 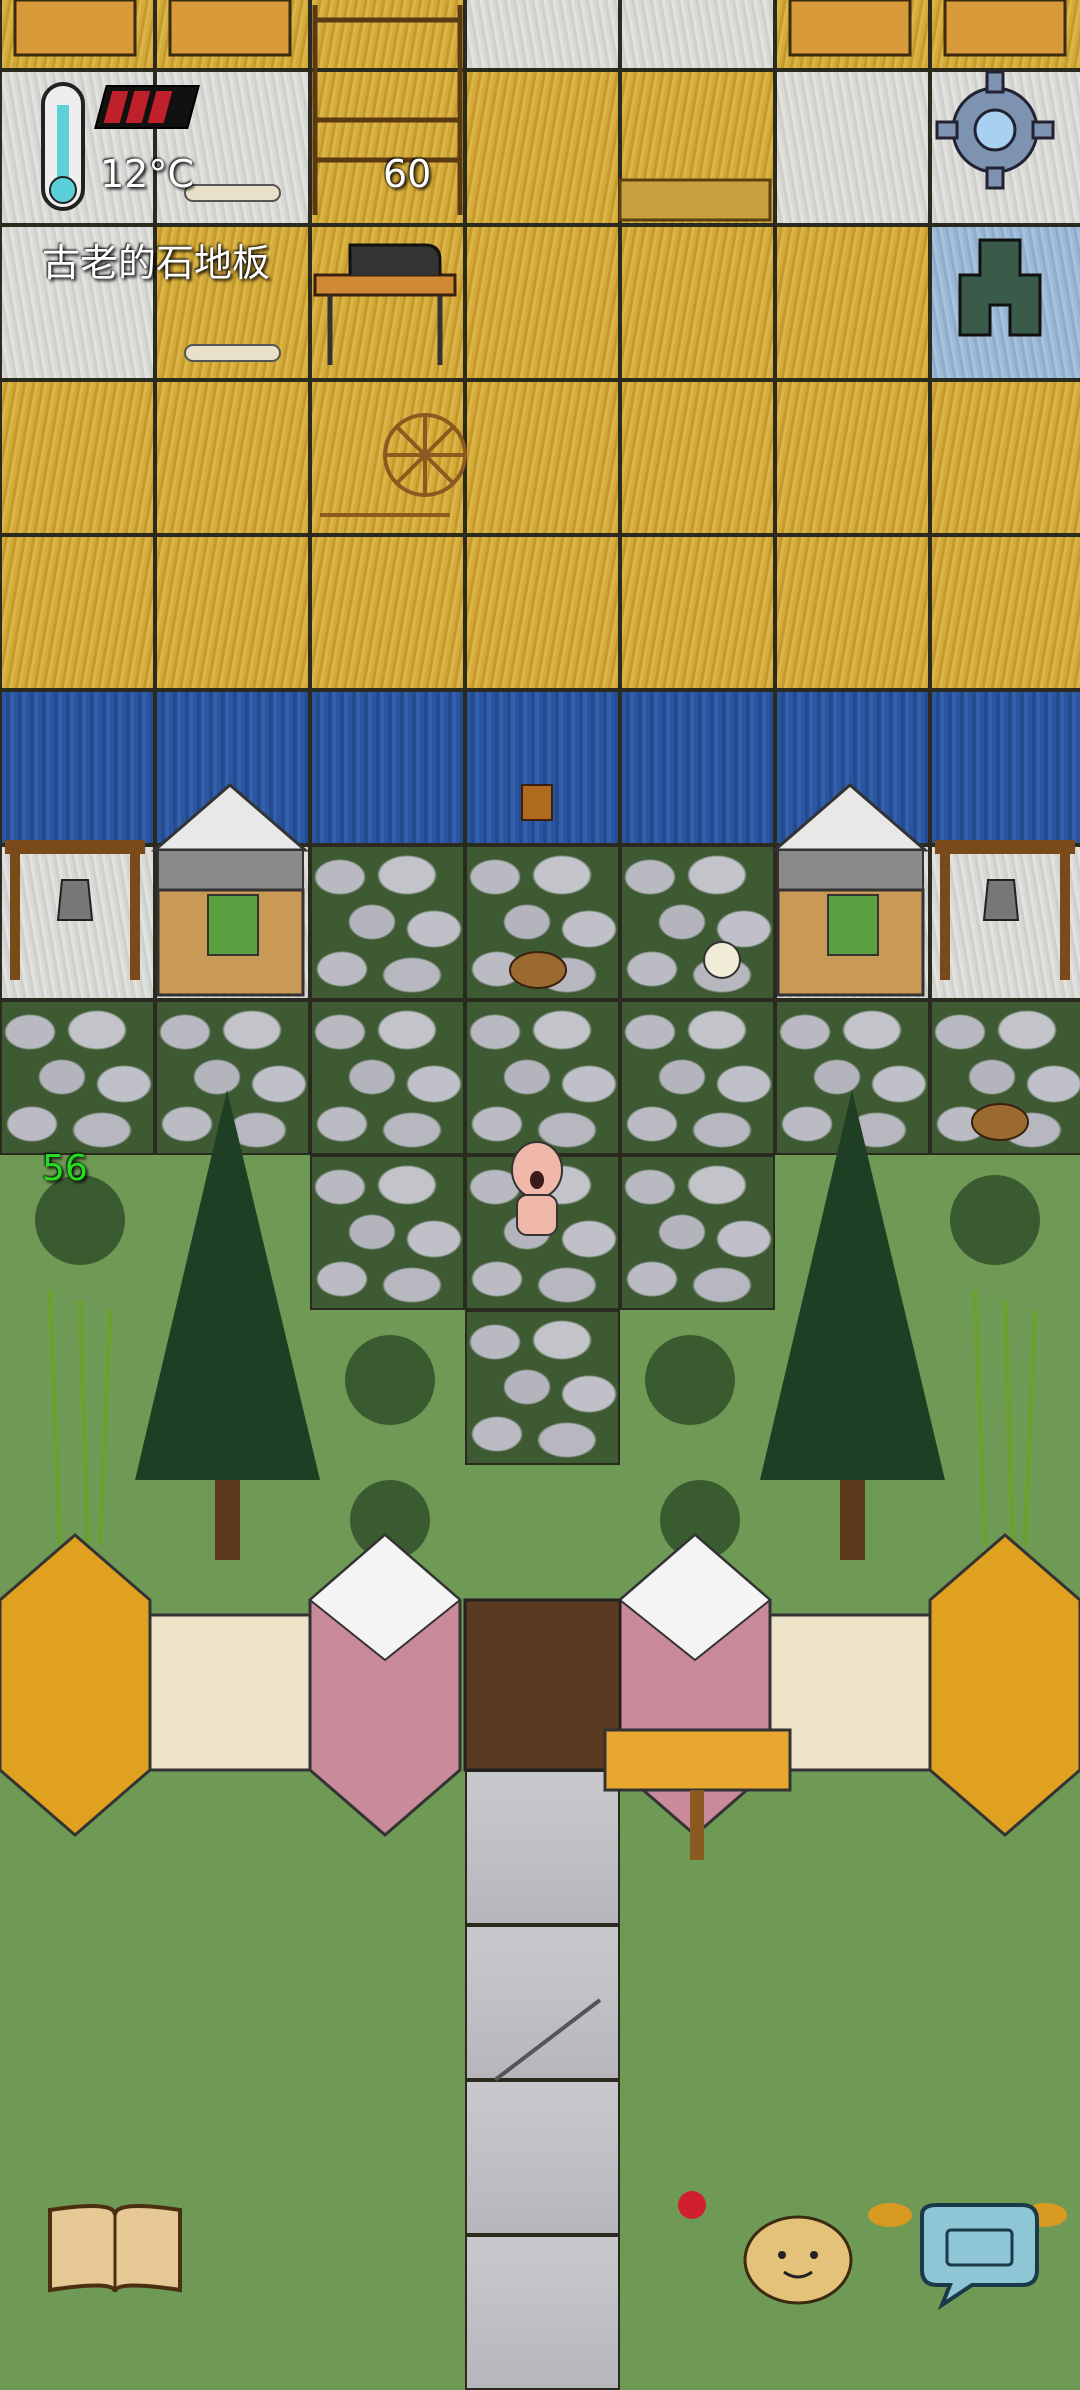 What do you see at coordinates (1000, 287) in the screenshot?
I see `home-marker-icon` at bounding box center [1000, 287].